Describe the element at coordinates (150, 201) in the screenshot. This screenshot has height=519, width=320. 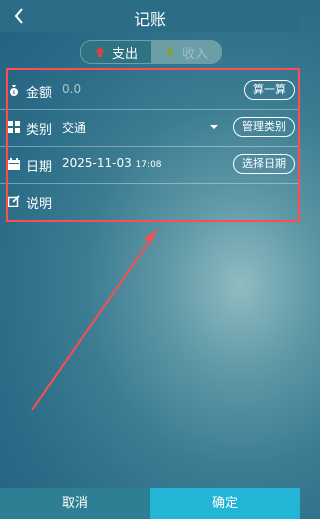
I see `note-row: 说明` at that location.